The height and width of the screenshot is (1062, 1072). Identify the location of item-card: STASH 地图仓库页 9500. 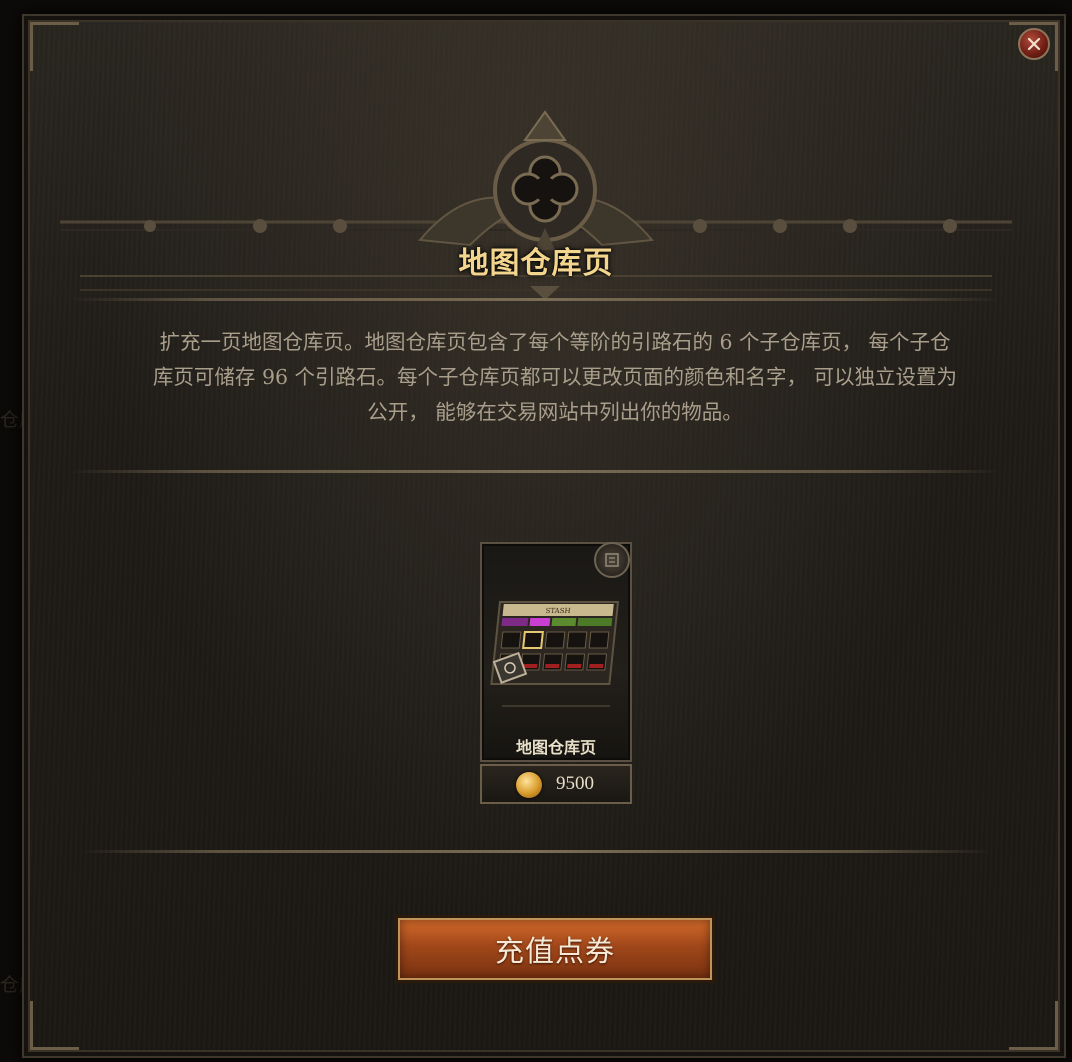
(556, 673).